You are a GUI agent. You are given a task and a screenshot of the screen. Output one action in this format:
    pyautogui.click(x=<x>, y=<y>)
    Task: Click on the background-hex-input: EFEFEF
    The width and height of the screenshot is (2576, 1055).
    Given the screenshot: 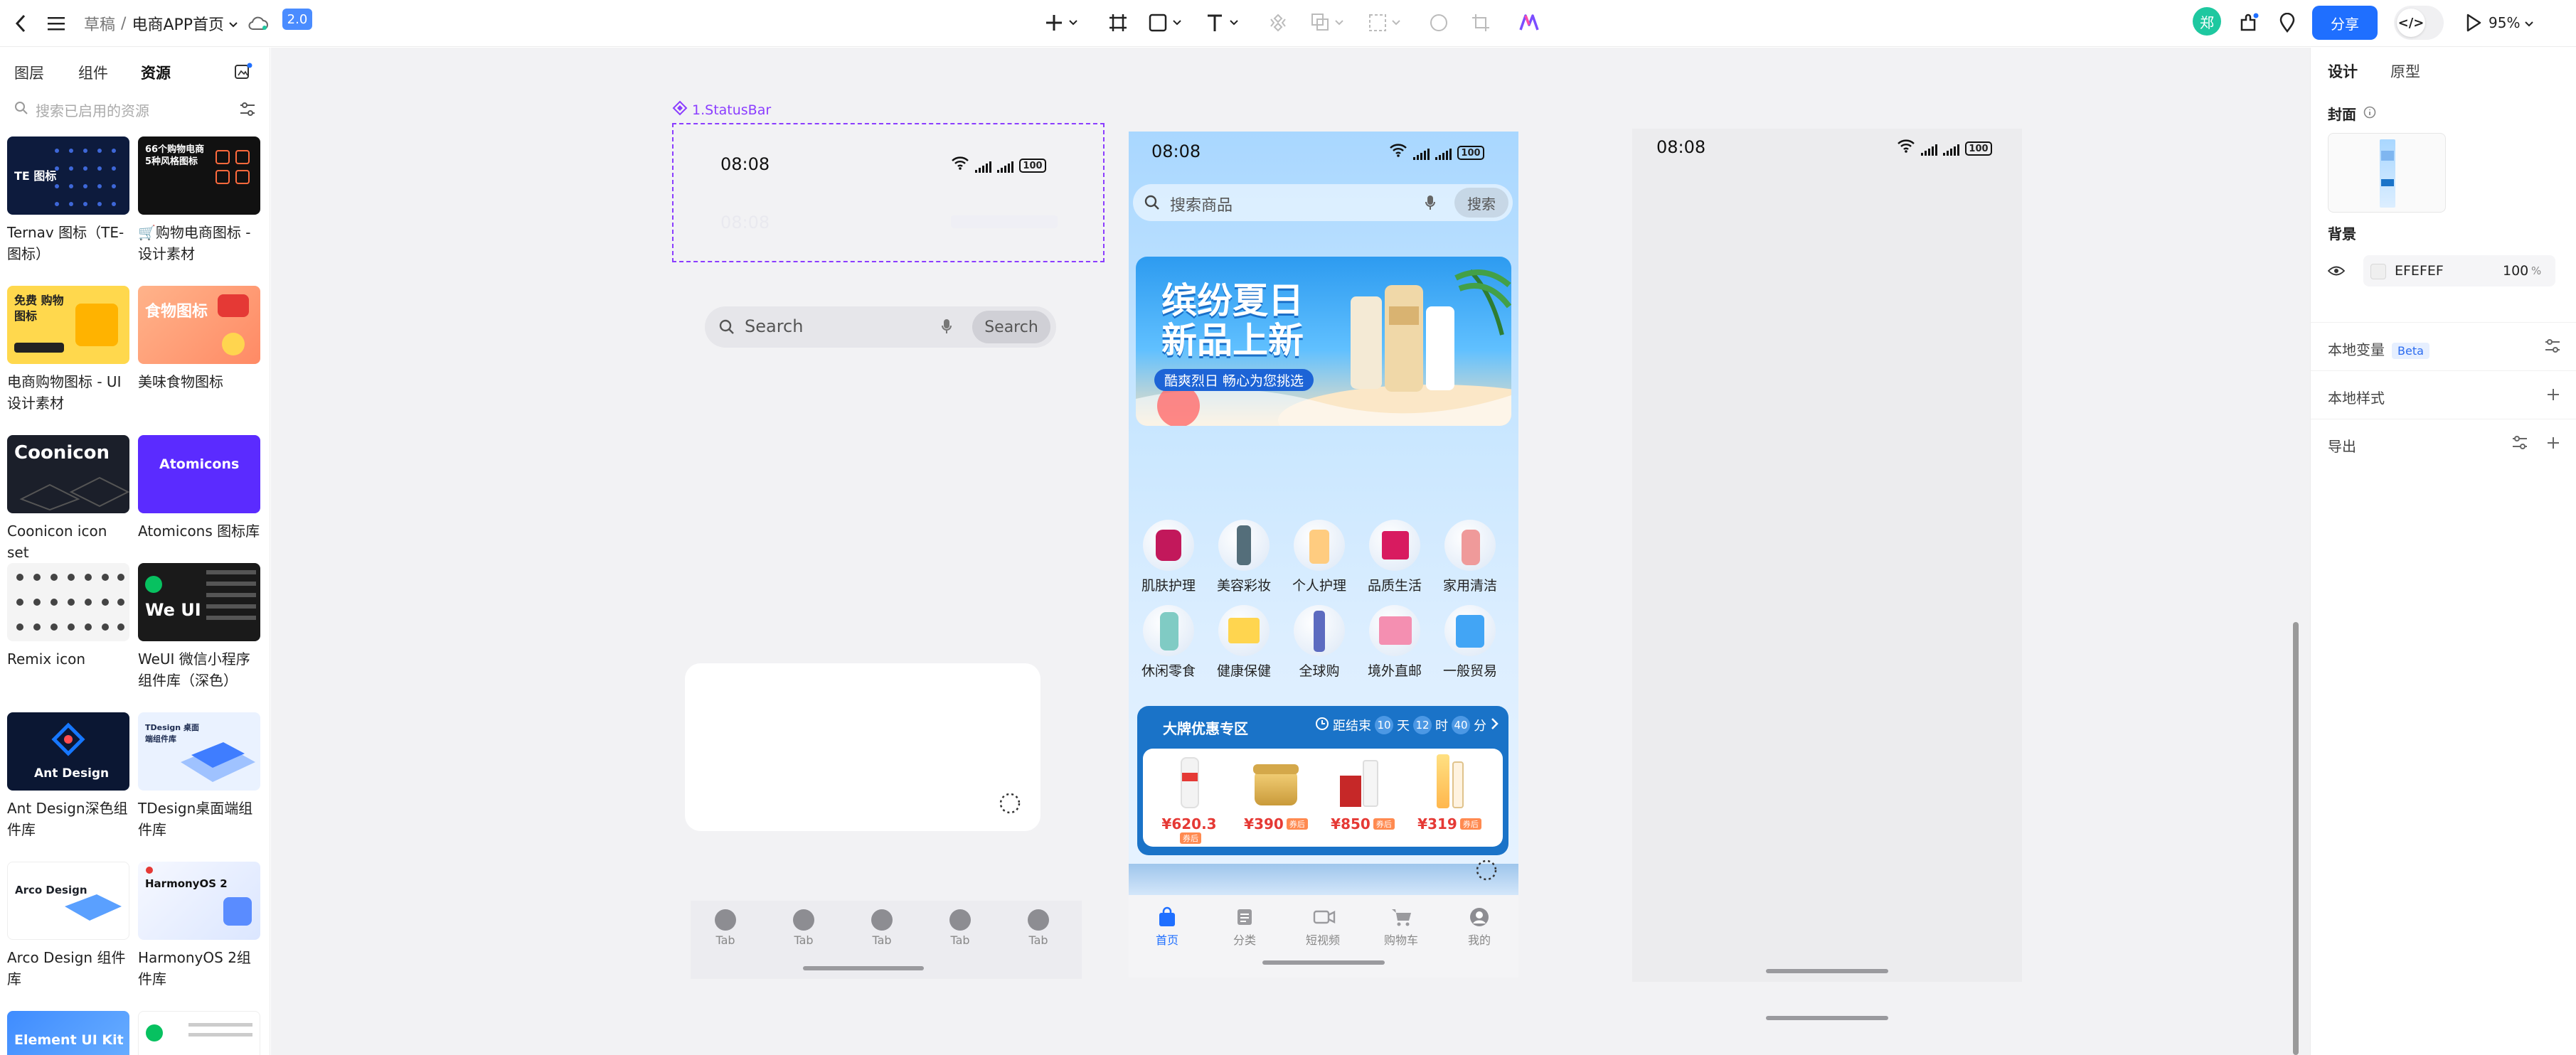 What is the action you would take?
    pyautogui.click(x=2419, y=271)
    